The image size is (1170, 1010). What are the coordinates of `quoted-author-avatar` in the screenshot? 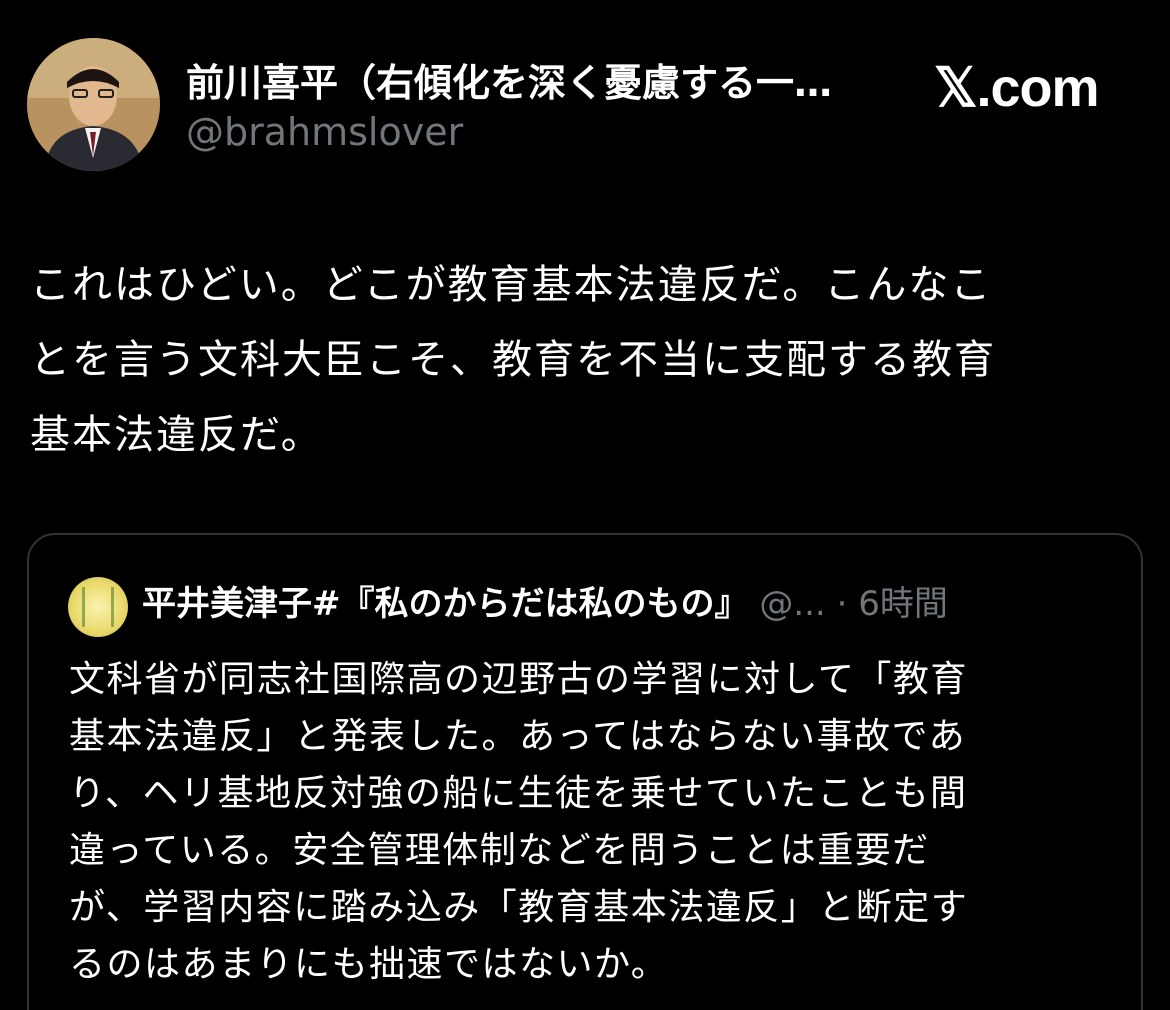 It's located at (98, 607).